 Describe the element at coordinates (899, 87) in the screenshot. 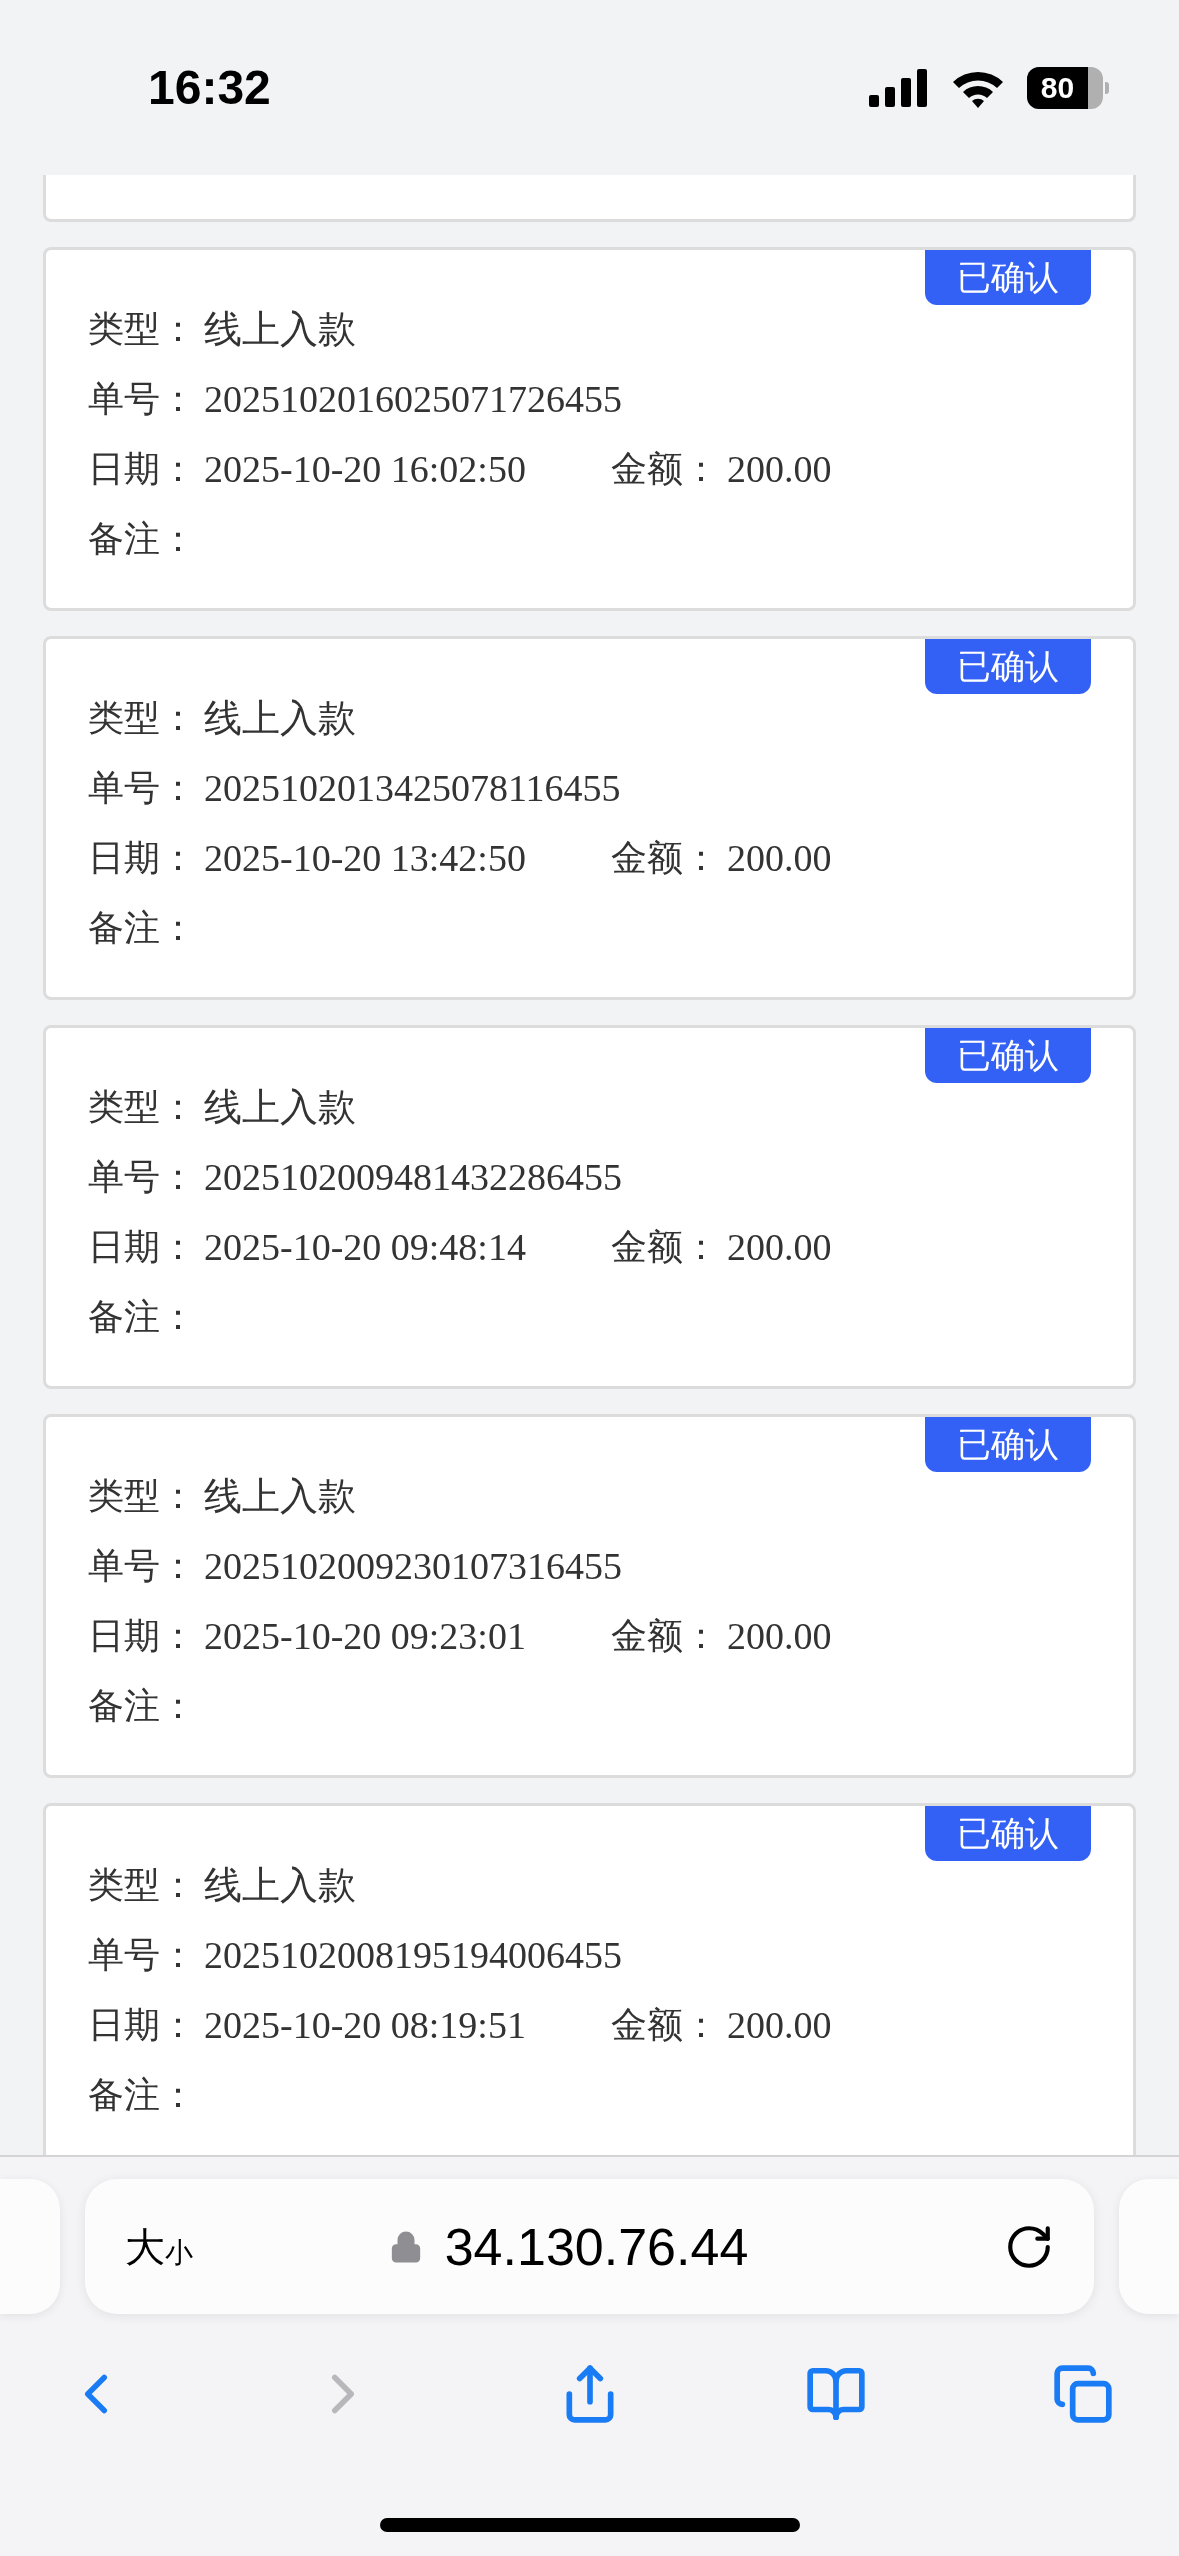

I see `signal-icon` at that location.